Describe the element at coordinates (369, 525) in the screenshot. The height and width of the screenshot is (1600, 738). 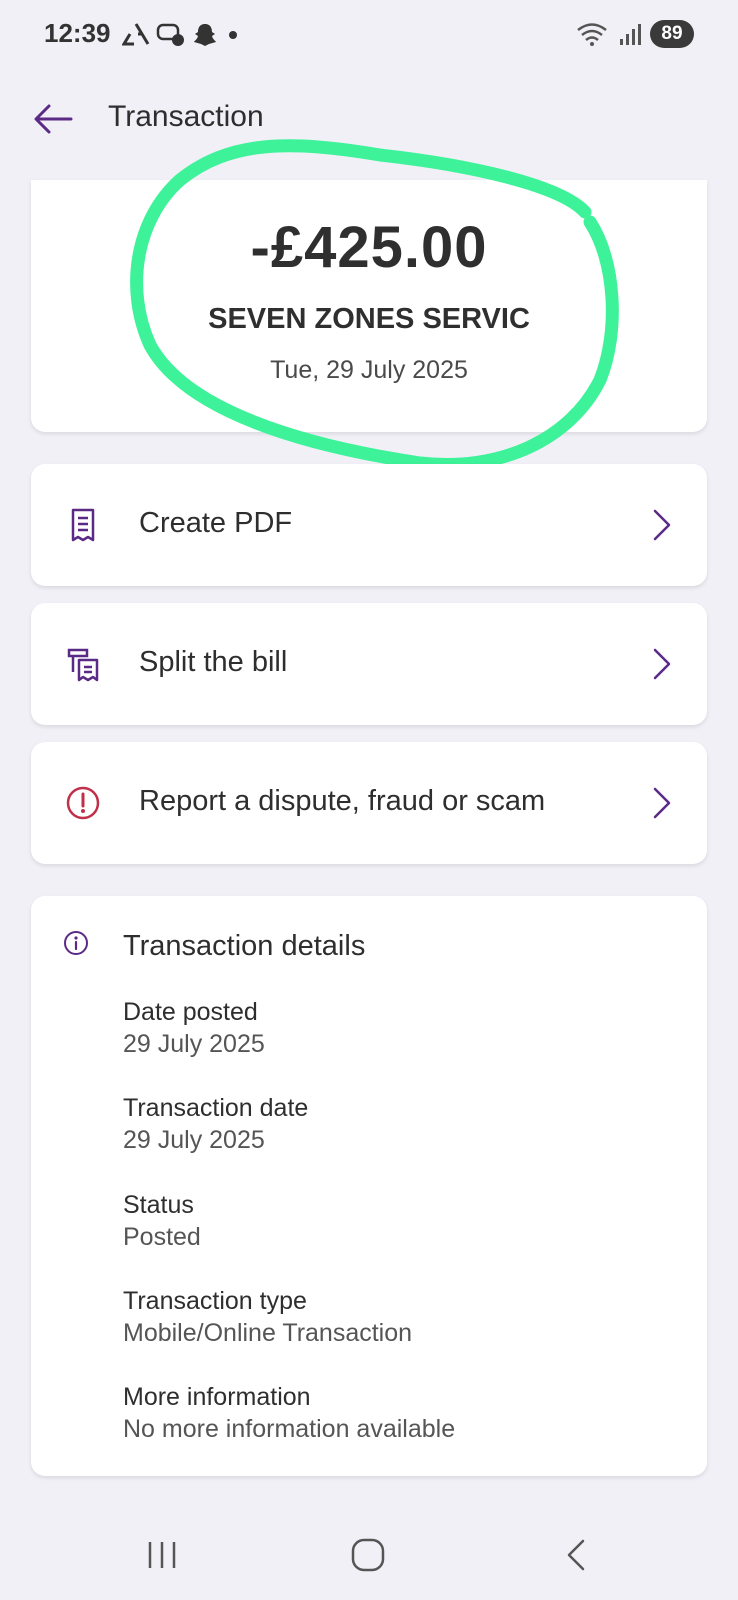
I see `create-pdf-button: Create PDF` at that location.